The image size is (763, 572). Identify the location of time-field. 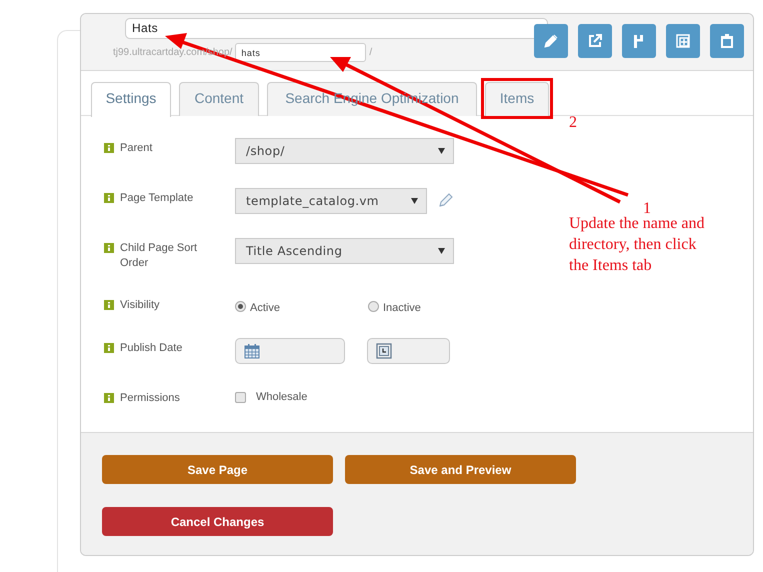
(408, 351).